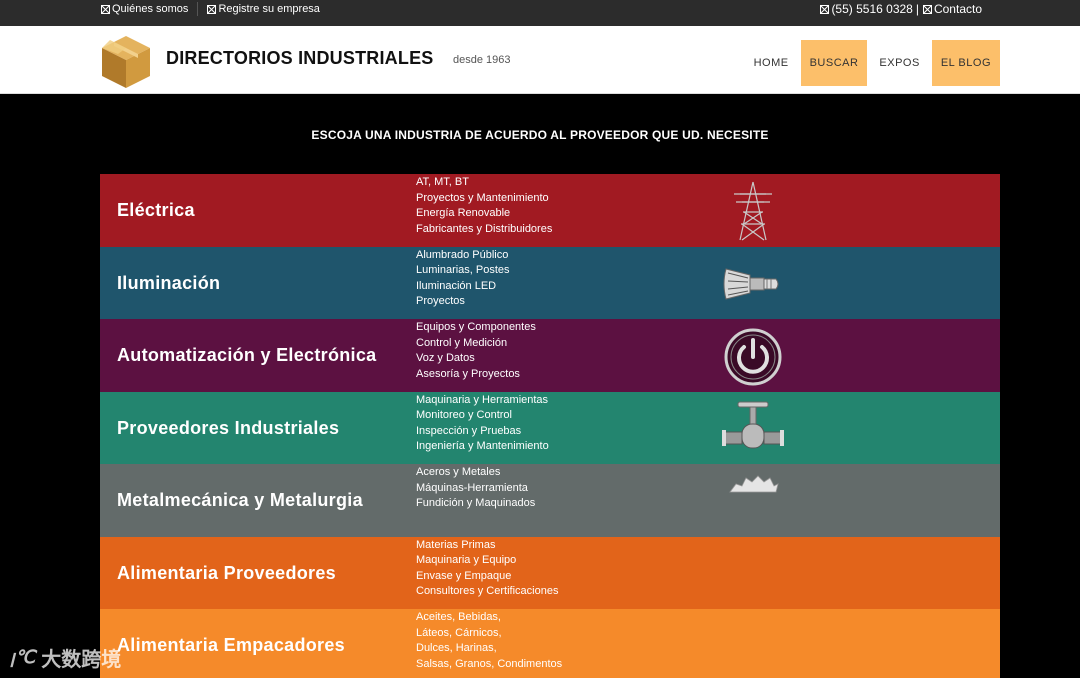 The image size is (1080, 678). I want to click on subcategory-item: Iluminación LED, so click(463, 287).